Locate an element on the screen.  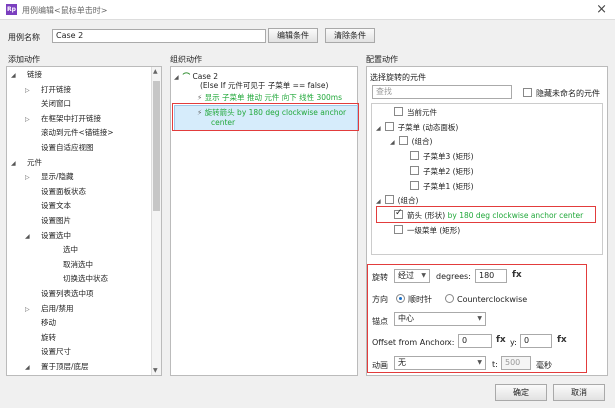
tree-item: 关闭窗口 is located at coordinates (48, 104).